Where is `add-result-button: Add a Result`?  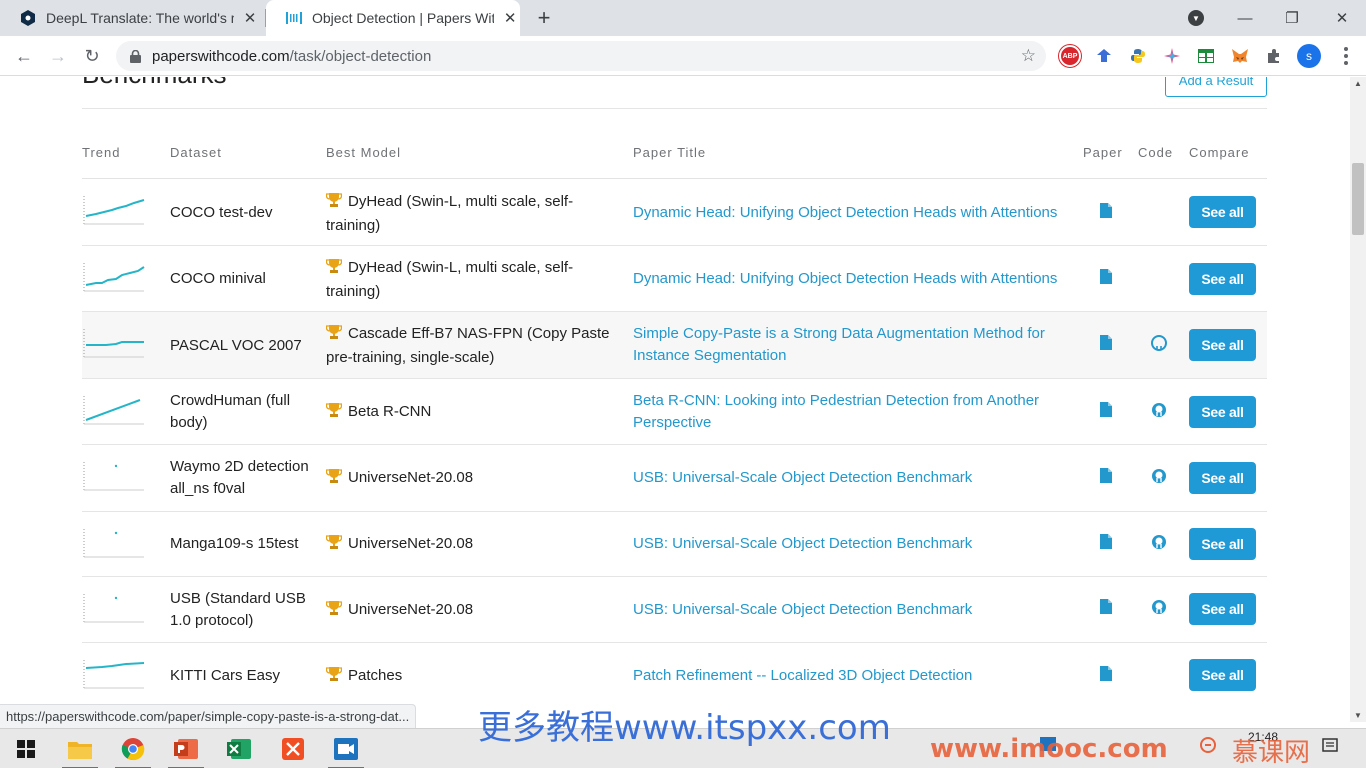
add-result-button: Add a Result is located at coordinates (1216, 87).